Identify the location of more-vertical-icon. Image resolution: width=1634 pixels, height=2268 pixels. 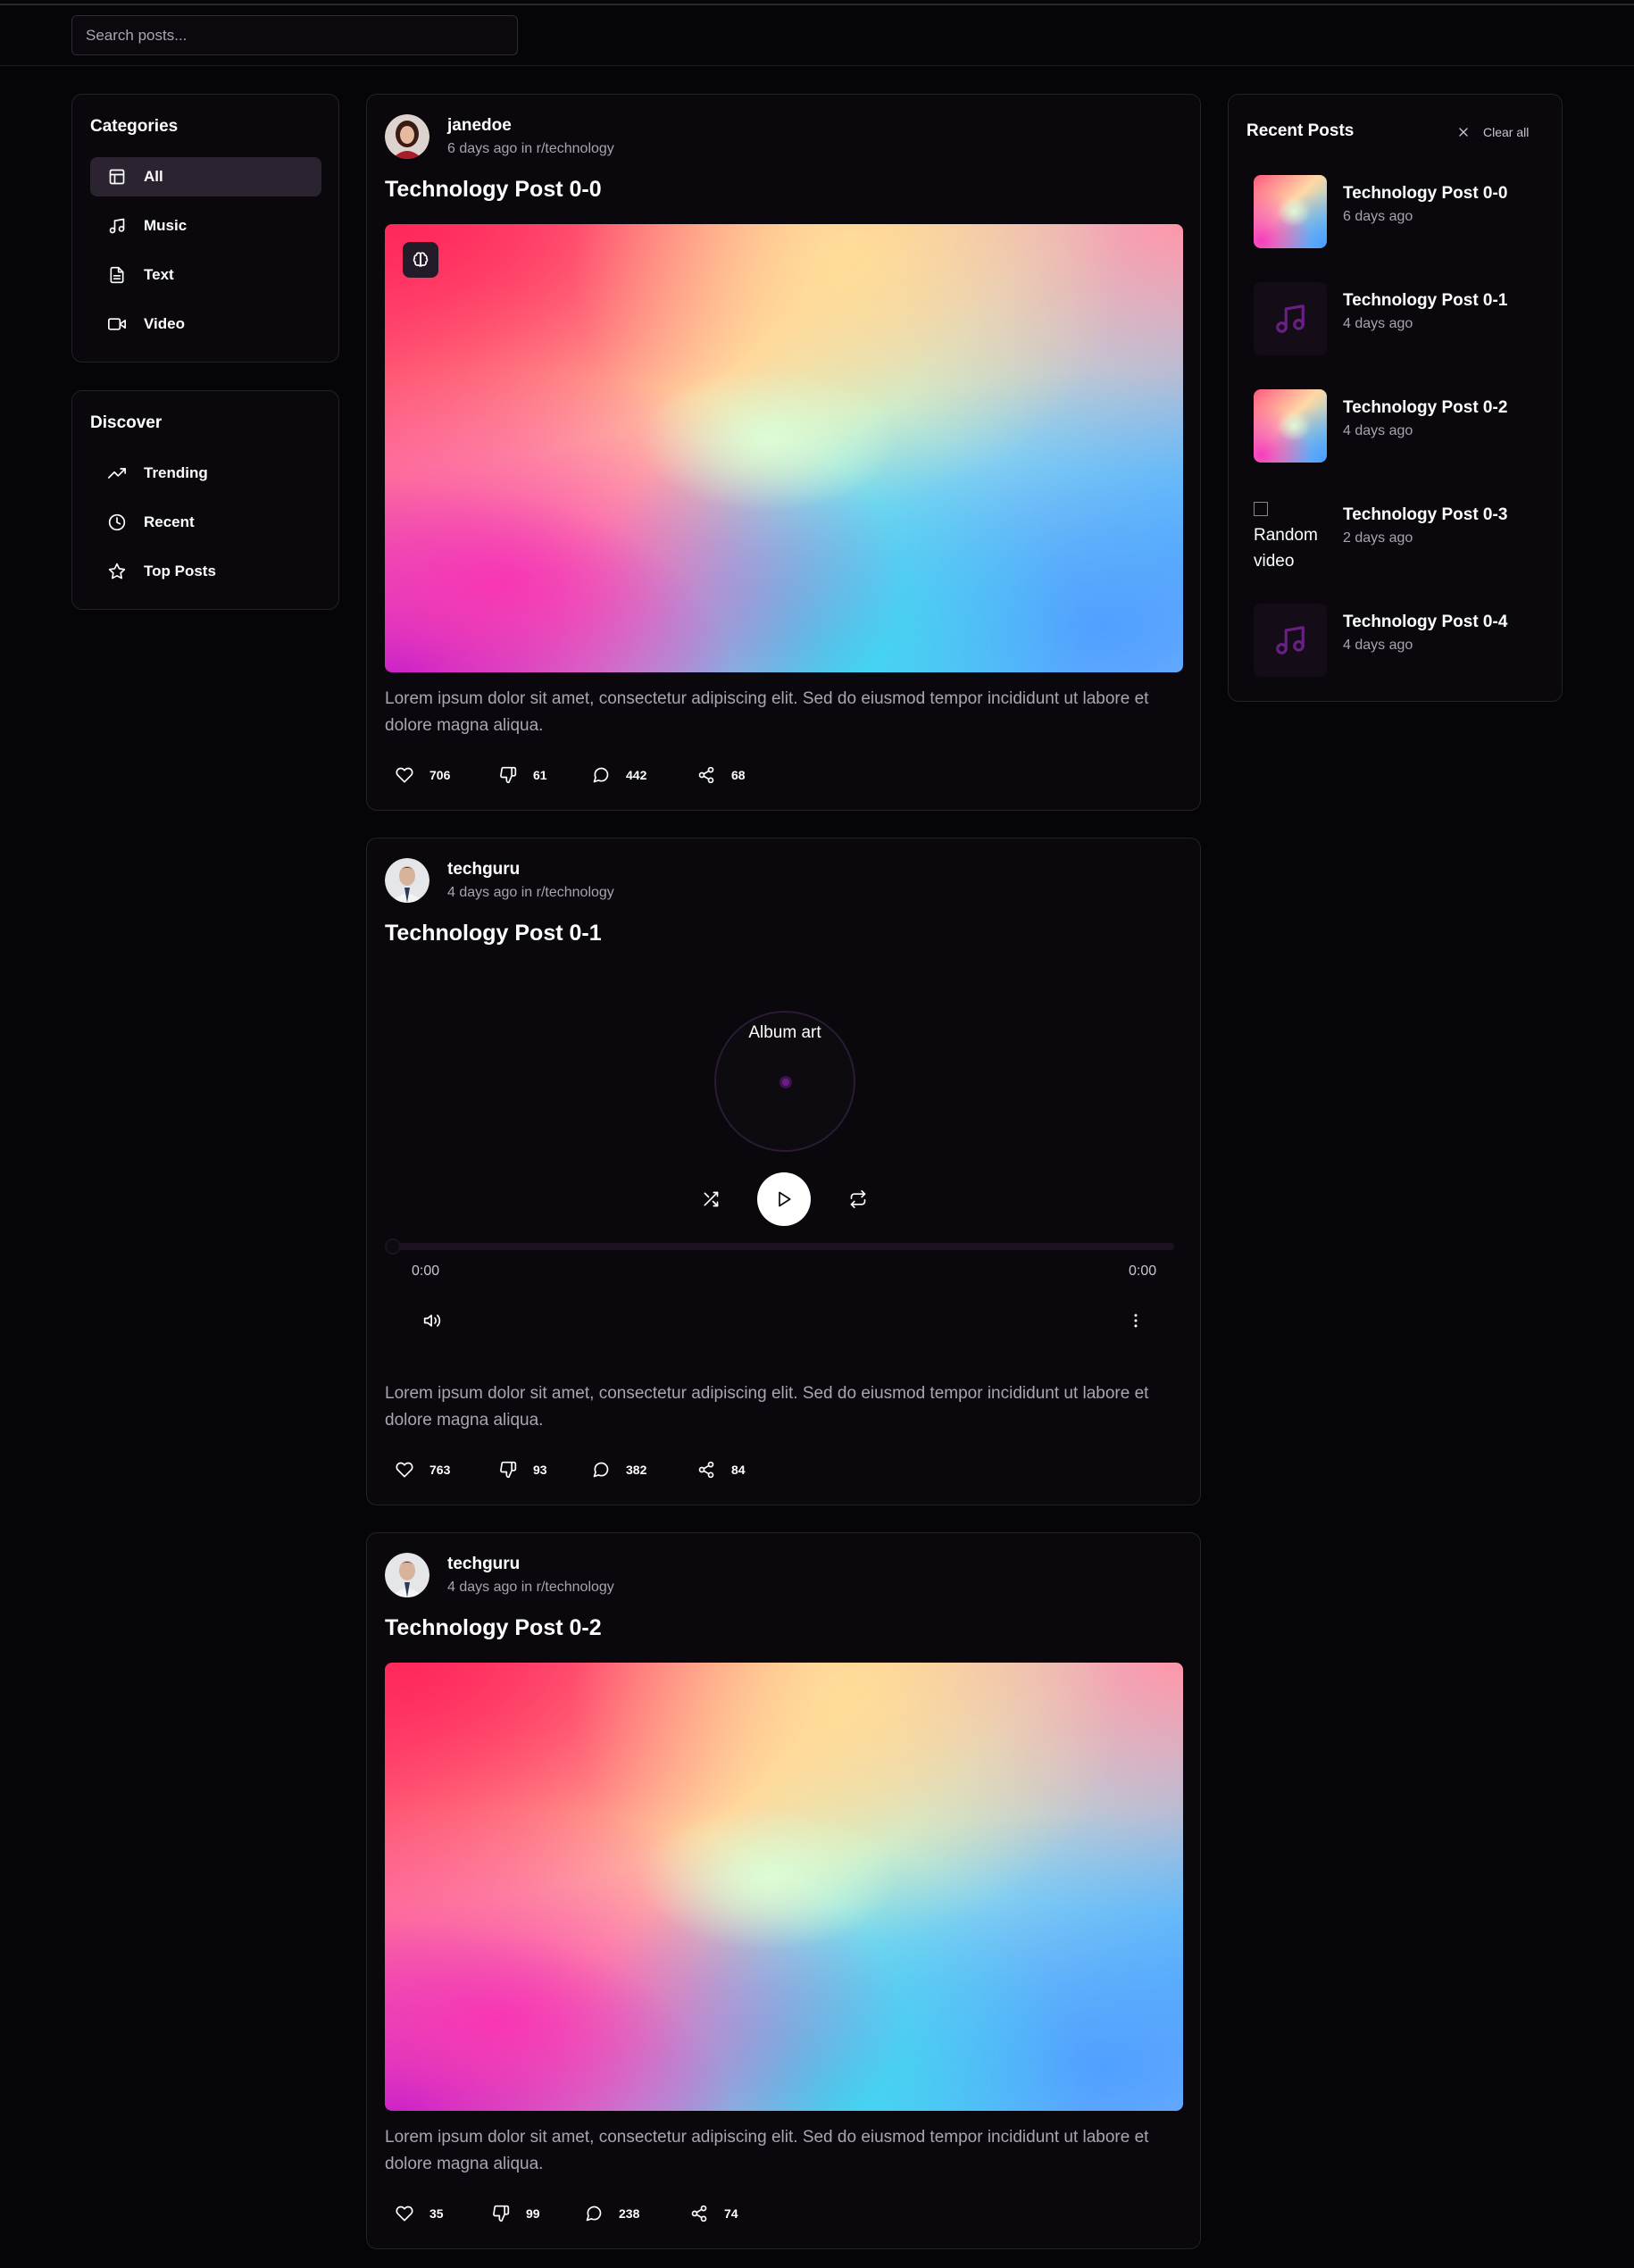
(1136, 1320).